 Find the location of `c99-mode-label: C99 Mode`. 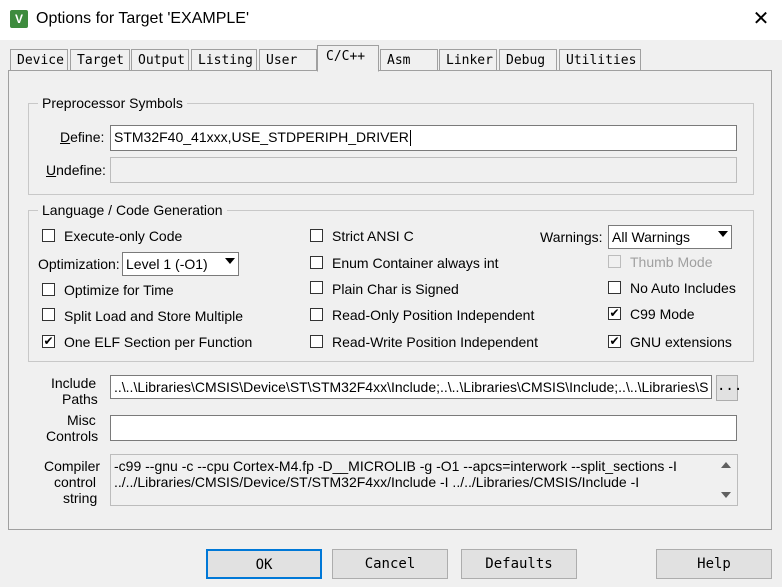

c99-mode-label: C99 Mode is located at coordinates (662, 314).